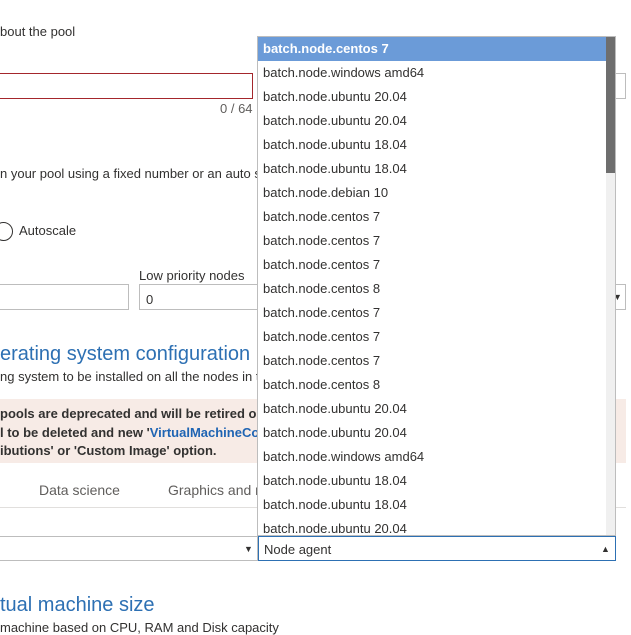  What do you see at coordinates (77, 605) in the screenshot?
I see `vm-size-heading: tual machine size` at bounding box center [77, 605].